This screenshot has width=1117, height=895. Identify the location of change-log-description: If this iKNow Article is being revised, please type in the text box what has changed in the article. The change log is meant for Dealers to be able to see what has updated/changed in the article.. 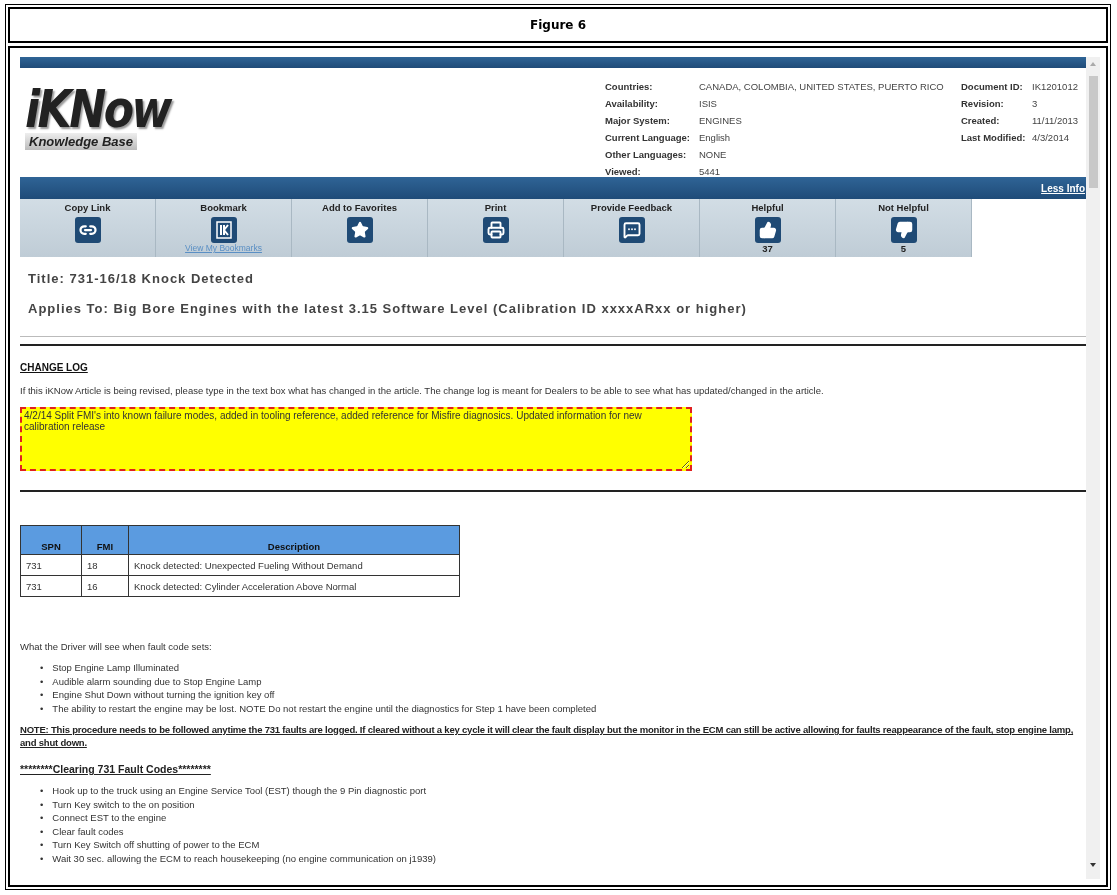
(422, 390).